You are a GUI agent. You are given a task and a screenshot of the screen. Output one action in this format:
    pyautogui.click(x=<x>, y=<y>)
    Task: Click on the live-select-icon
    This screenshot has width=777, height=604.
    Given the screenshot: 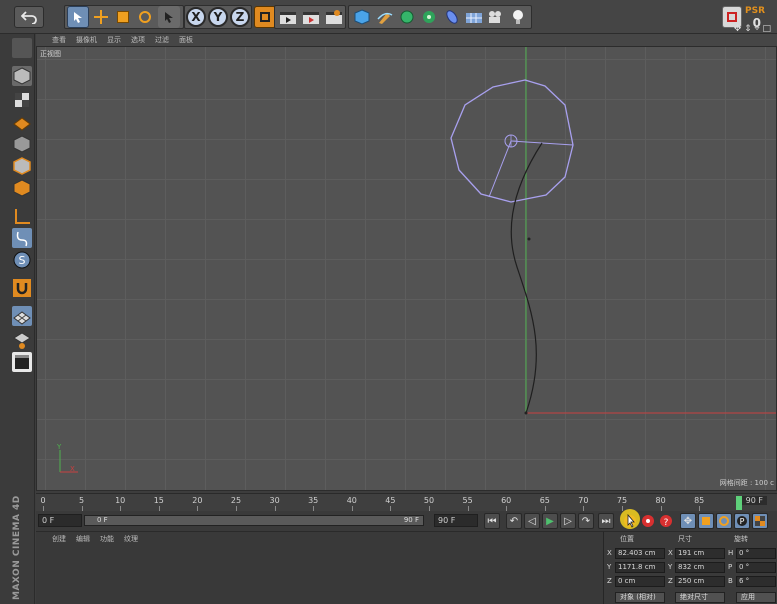 What is the action you would take?
    pyautogui.click(x=169, y=17)
    